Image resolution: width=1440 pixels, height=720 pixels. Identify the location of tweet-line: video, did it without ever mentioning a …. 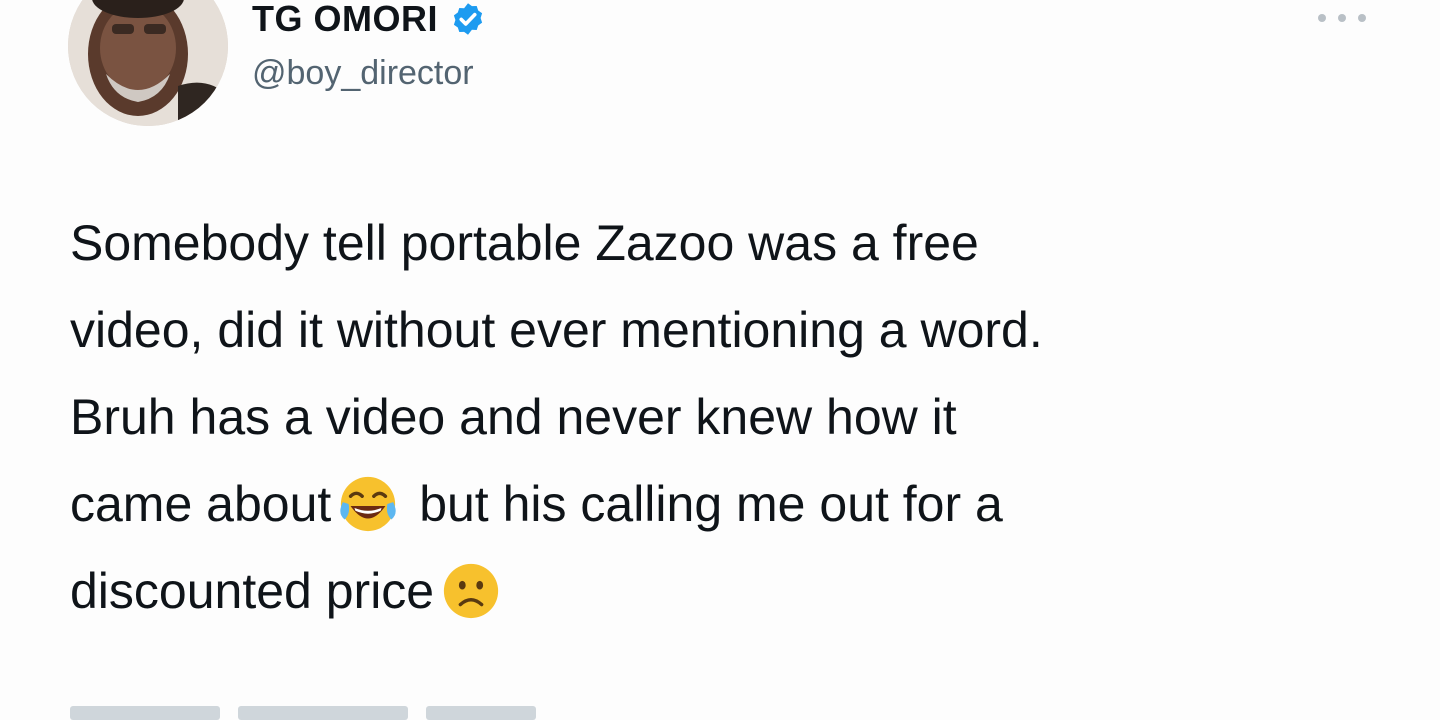
(556, 330).